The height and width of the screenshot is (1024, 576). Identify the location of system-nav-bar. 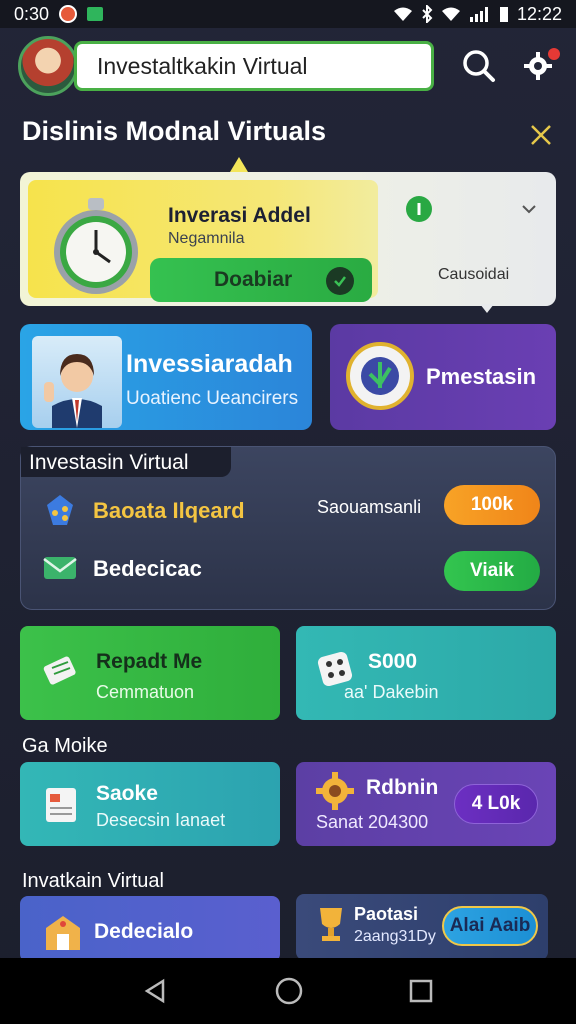
(288, 991).